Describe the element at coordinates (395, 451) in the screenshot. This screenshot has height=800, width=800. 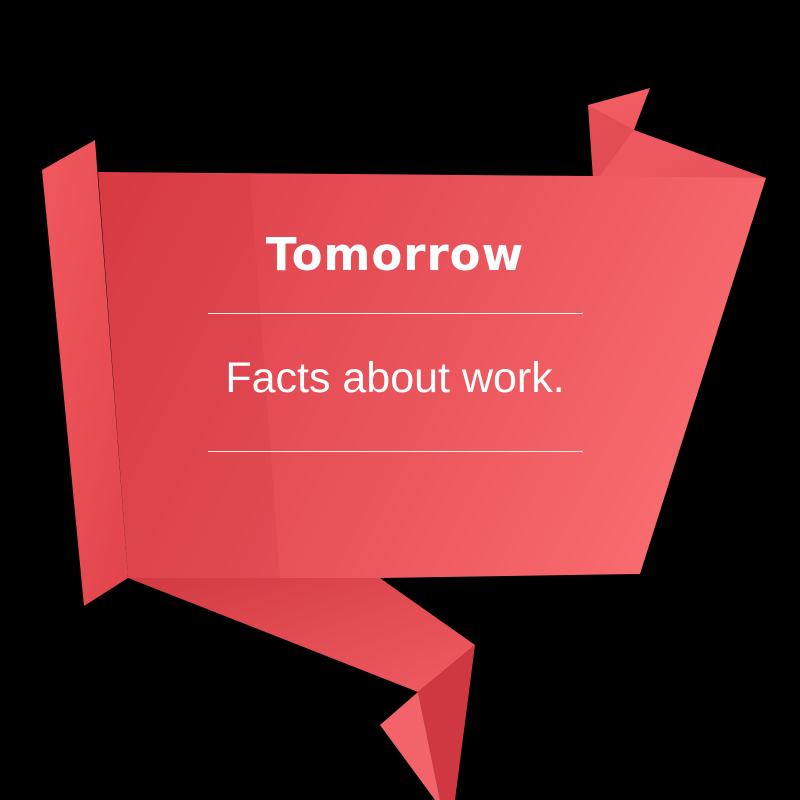
I see `bottom-divider` at that location.